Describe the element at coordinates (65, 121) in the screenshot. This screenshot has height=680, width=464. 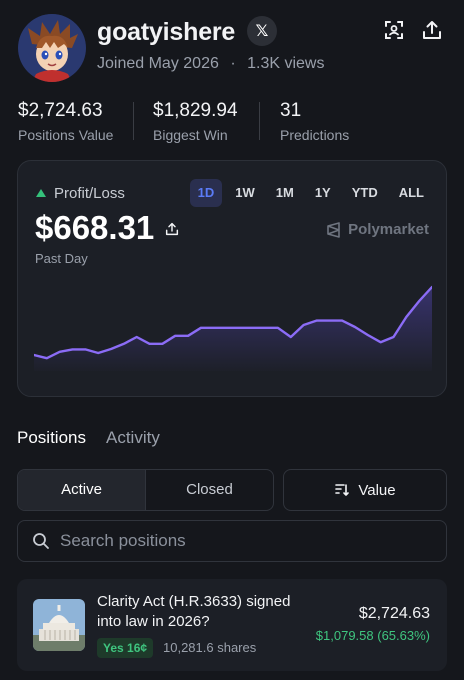
I see `stat-positions-value: $2,724.63 Positions Value` at that location.